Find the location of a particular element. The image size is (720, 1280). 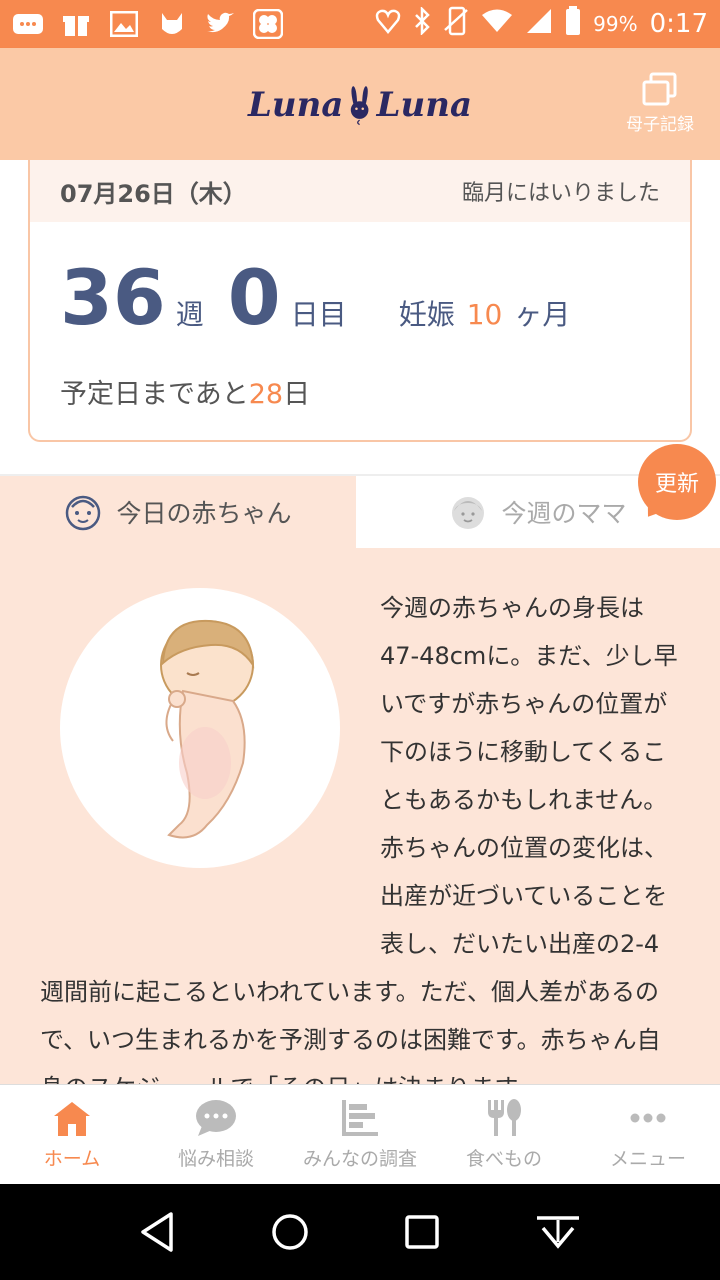

pregnancy-status: 臨月にはいりました is located at coordinates (560, 193).